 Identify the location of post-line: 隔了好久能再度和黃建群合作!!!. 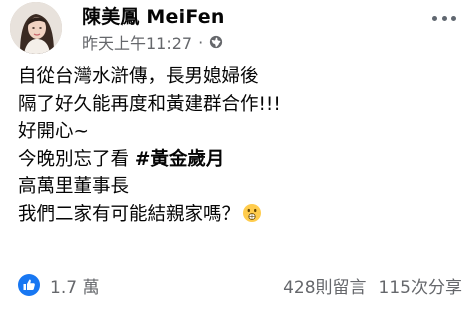
(149, 104).